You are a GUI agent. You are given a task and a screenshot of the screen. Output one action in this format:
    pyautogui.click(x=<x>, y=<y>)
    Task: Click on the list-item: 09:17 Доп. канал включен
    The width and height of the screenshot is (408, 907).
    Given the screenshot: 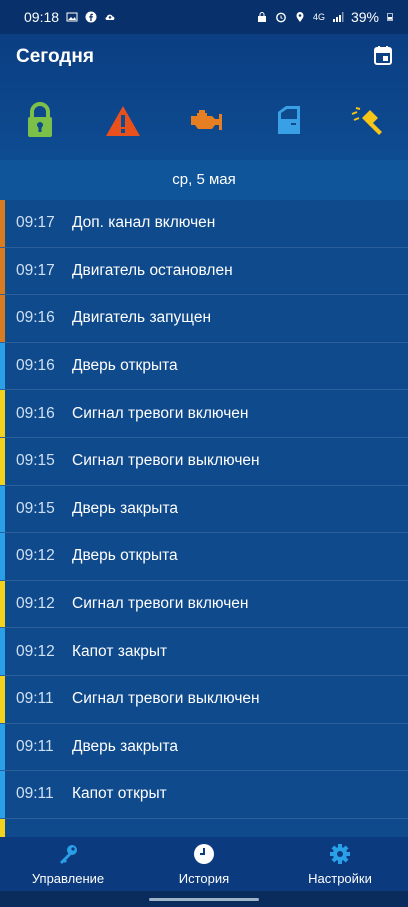 What is the action you would take?
    pyautogui.click(x=204, y=224)
    